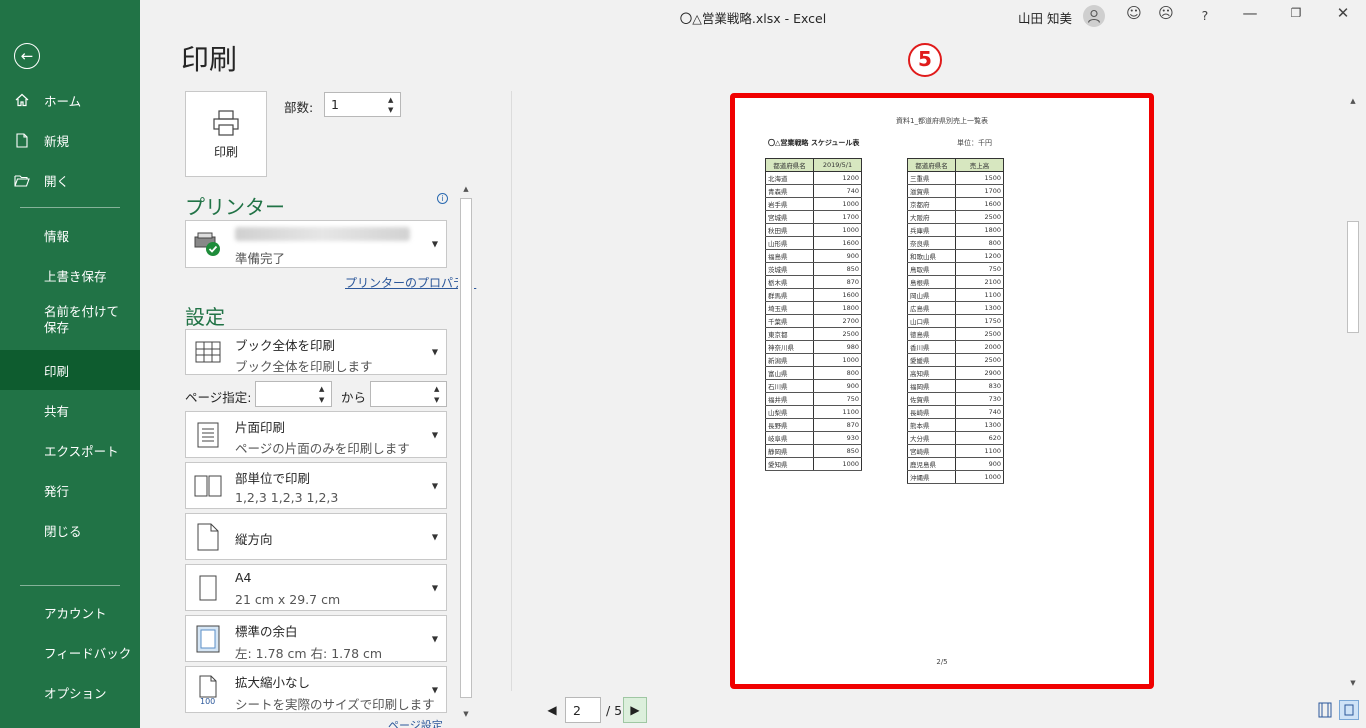 Image resolution: width=1366 pixels, height=728 pixels. Describe the element at coordinates (813, 425) in the screenshot. I see `table-row: 長野県 870` at that location.